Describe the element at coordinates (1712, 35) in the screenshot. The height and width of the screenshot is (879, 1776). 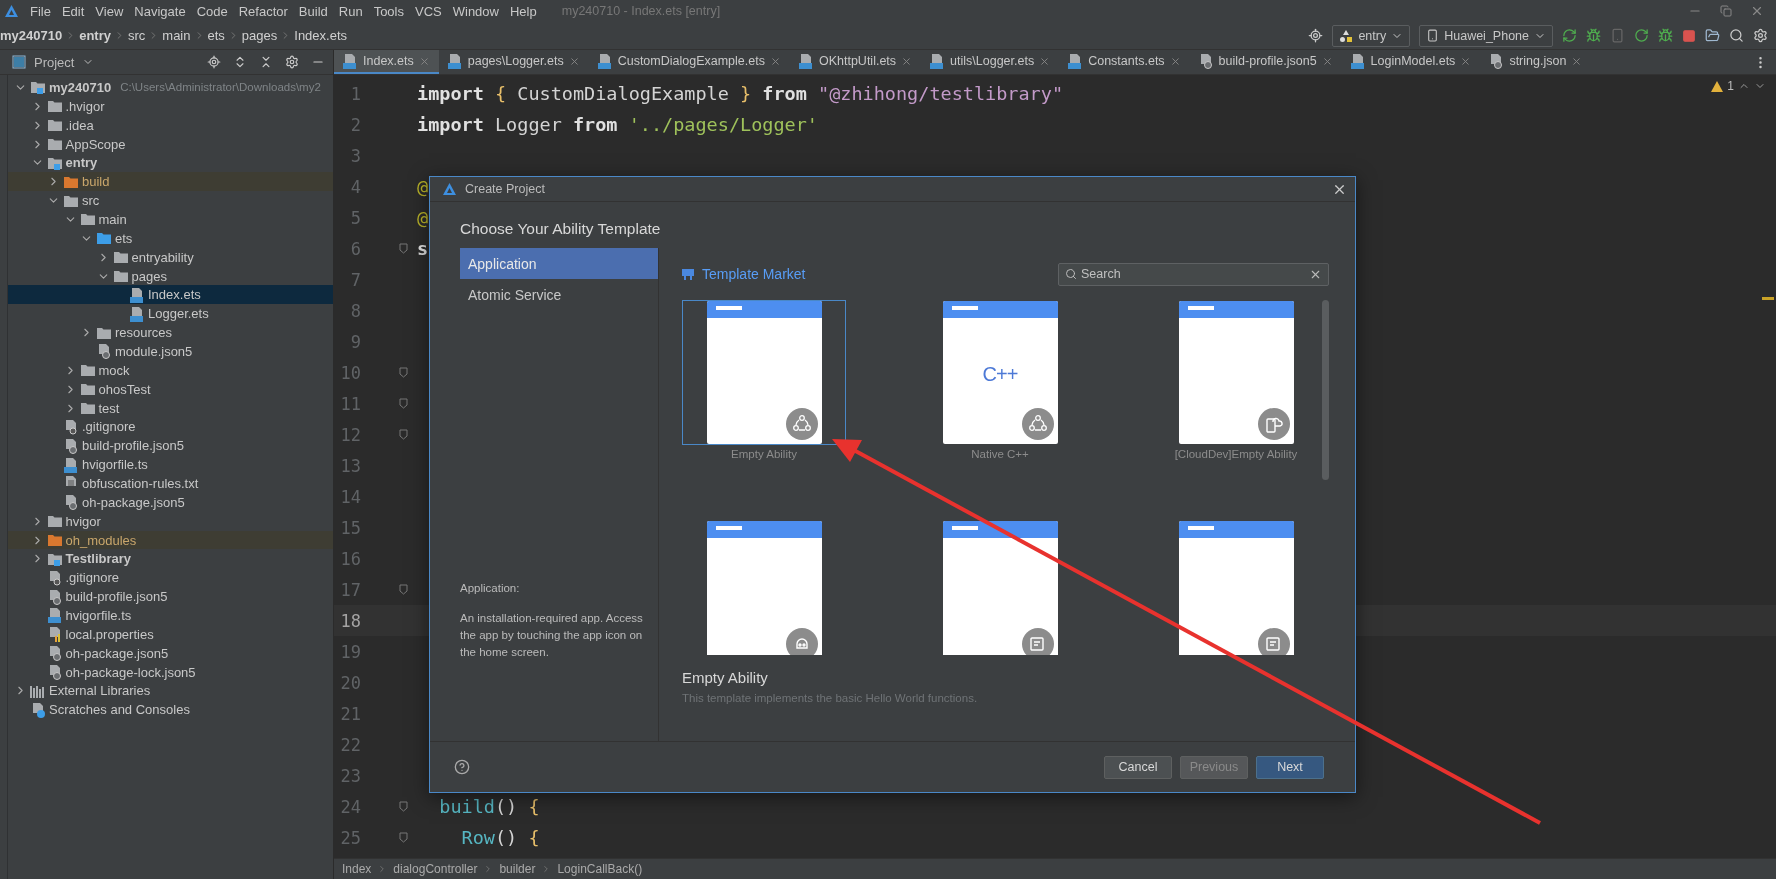
I see `folder-icon` at that location.